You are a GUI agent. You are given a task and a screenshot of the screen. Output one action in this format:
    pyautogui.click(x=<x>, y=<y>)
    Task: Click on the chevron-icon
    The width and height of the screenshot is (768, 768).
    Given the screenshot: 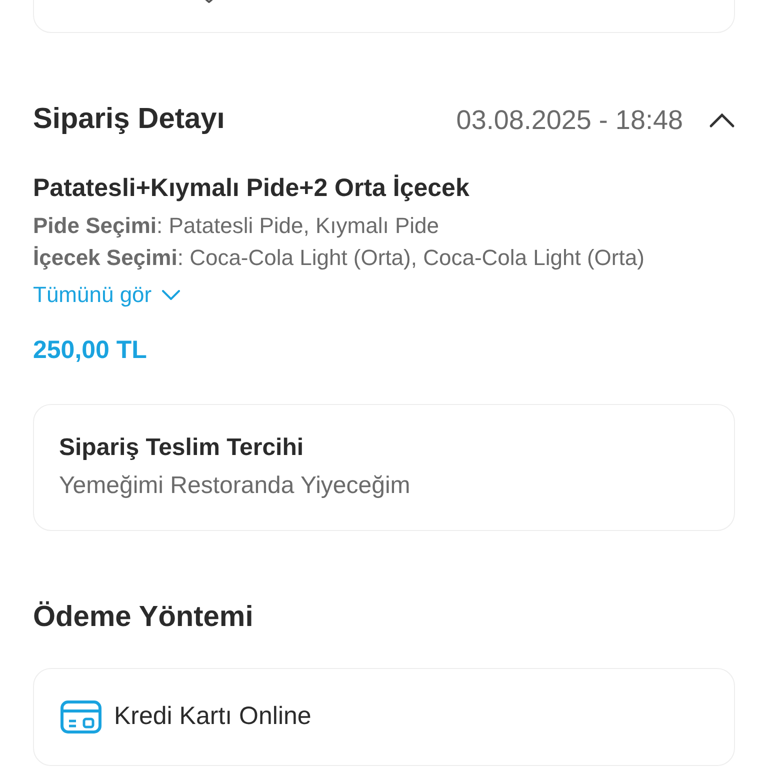 What is the action you would take?
    pyautogui.click(x=722, y=120)
    